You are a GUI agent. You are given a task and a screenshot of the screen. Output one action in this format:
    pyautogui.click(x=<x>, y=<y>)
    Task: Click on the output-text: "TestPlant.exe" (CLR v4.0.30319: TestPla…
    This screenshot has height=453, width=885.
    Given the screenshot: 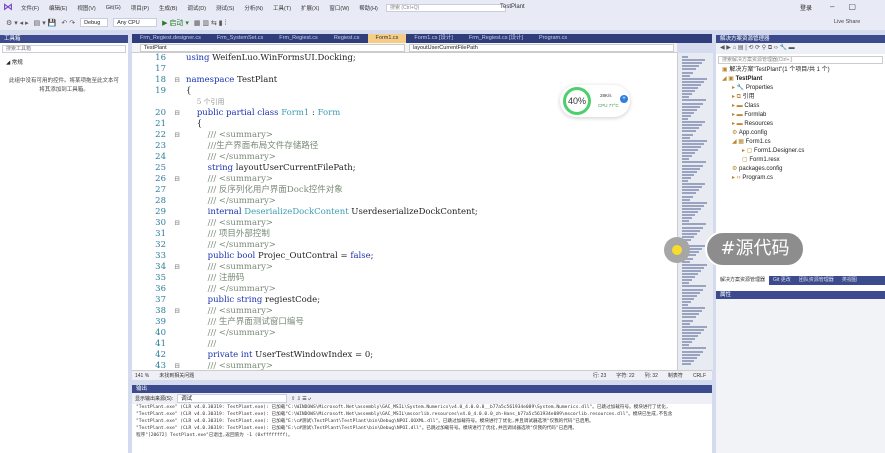 What is the action you would take?
    pyautogui.click(x=422, y=421)
    